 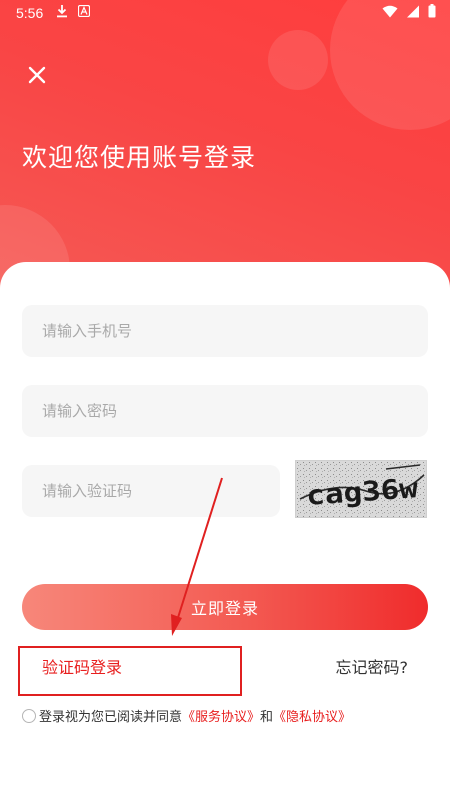 What do you see at coordinates (221, 715) in the screenshot?
I see `service-agreement-link: 《服务协议》` at bounding box center [221, 715].